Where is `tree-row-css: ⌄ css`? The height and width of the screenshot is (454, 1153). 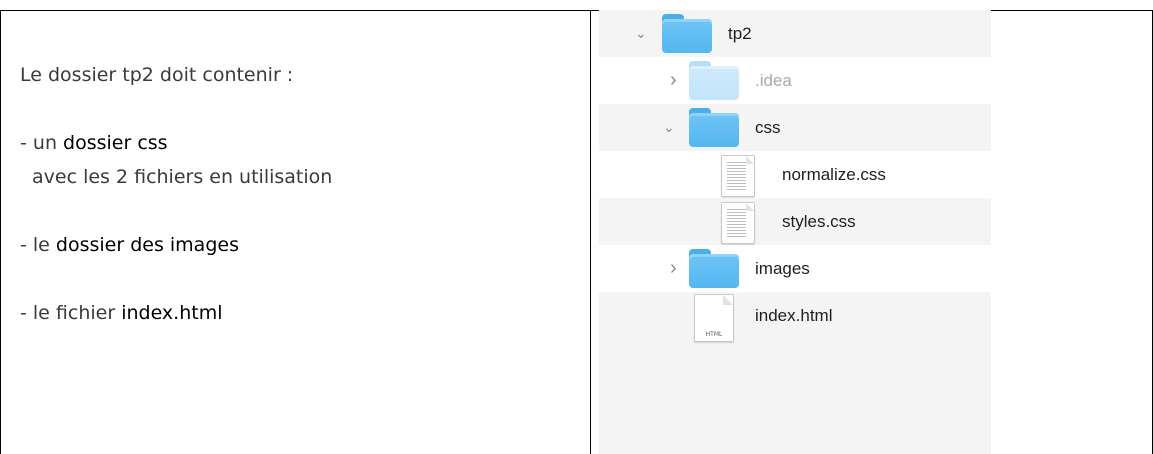 tree-row-css: ⌄ css is located at coordinates (795, 127).